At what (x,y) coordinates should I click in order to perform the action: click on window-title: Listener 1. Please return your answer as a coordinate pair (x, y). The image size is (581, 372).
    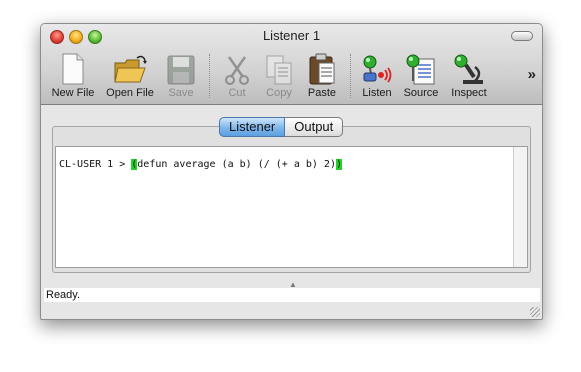
    Looking at the image, I should click on (291, 35).